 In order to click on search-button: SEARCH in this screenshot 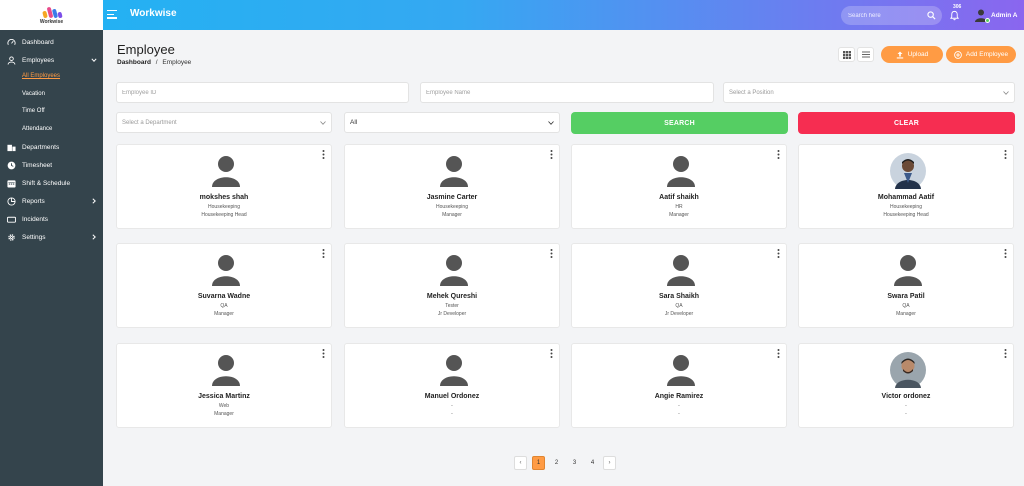, I will do `click(679, 123)`.